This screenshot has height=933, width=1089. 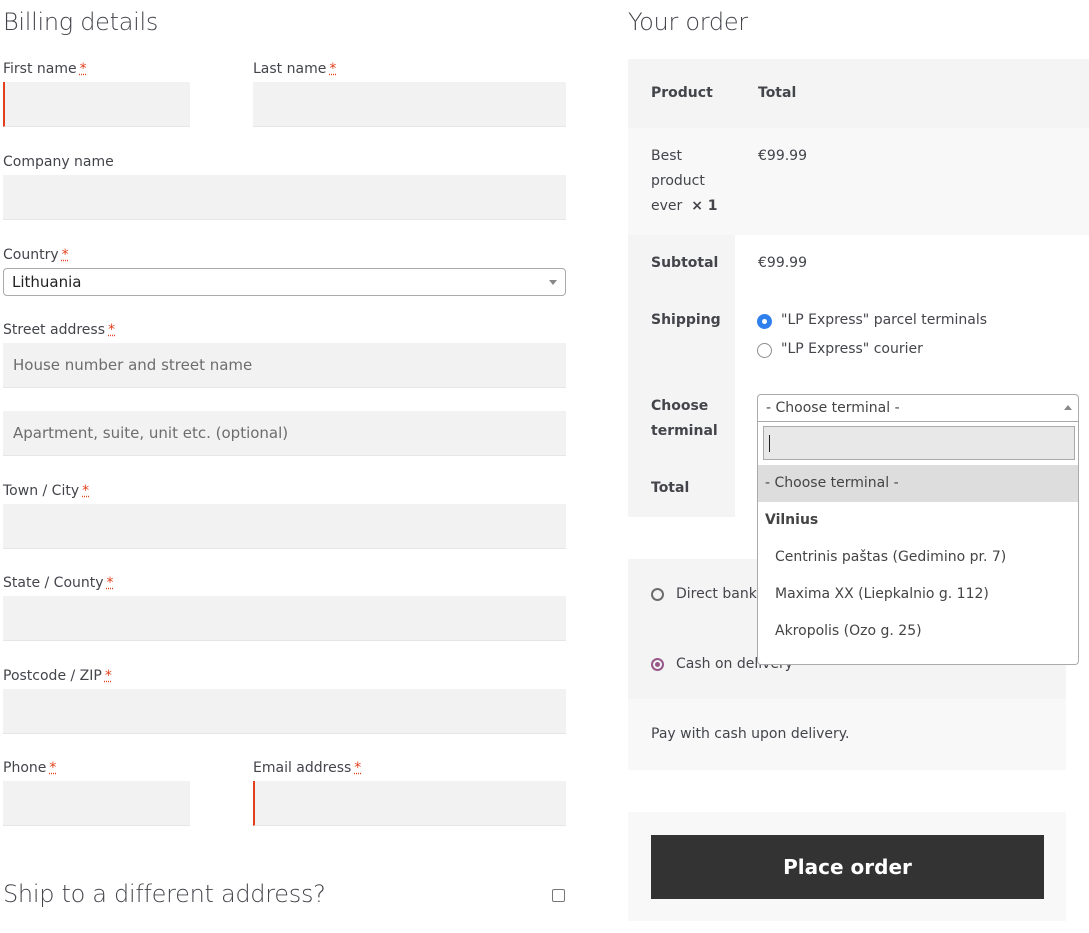 What do you see at coordinates (769, 443) in the screenshot?
I see `text-caret` at bounding box center [769, 443].